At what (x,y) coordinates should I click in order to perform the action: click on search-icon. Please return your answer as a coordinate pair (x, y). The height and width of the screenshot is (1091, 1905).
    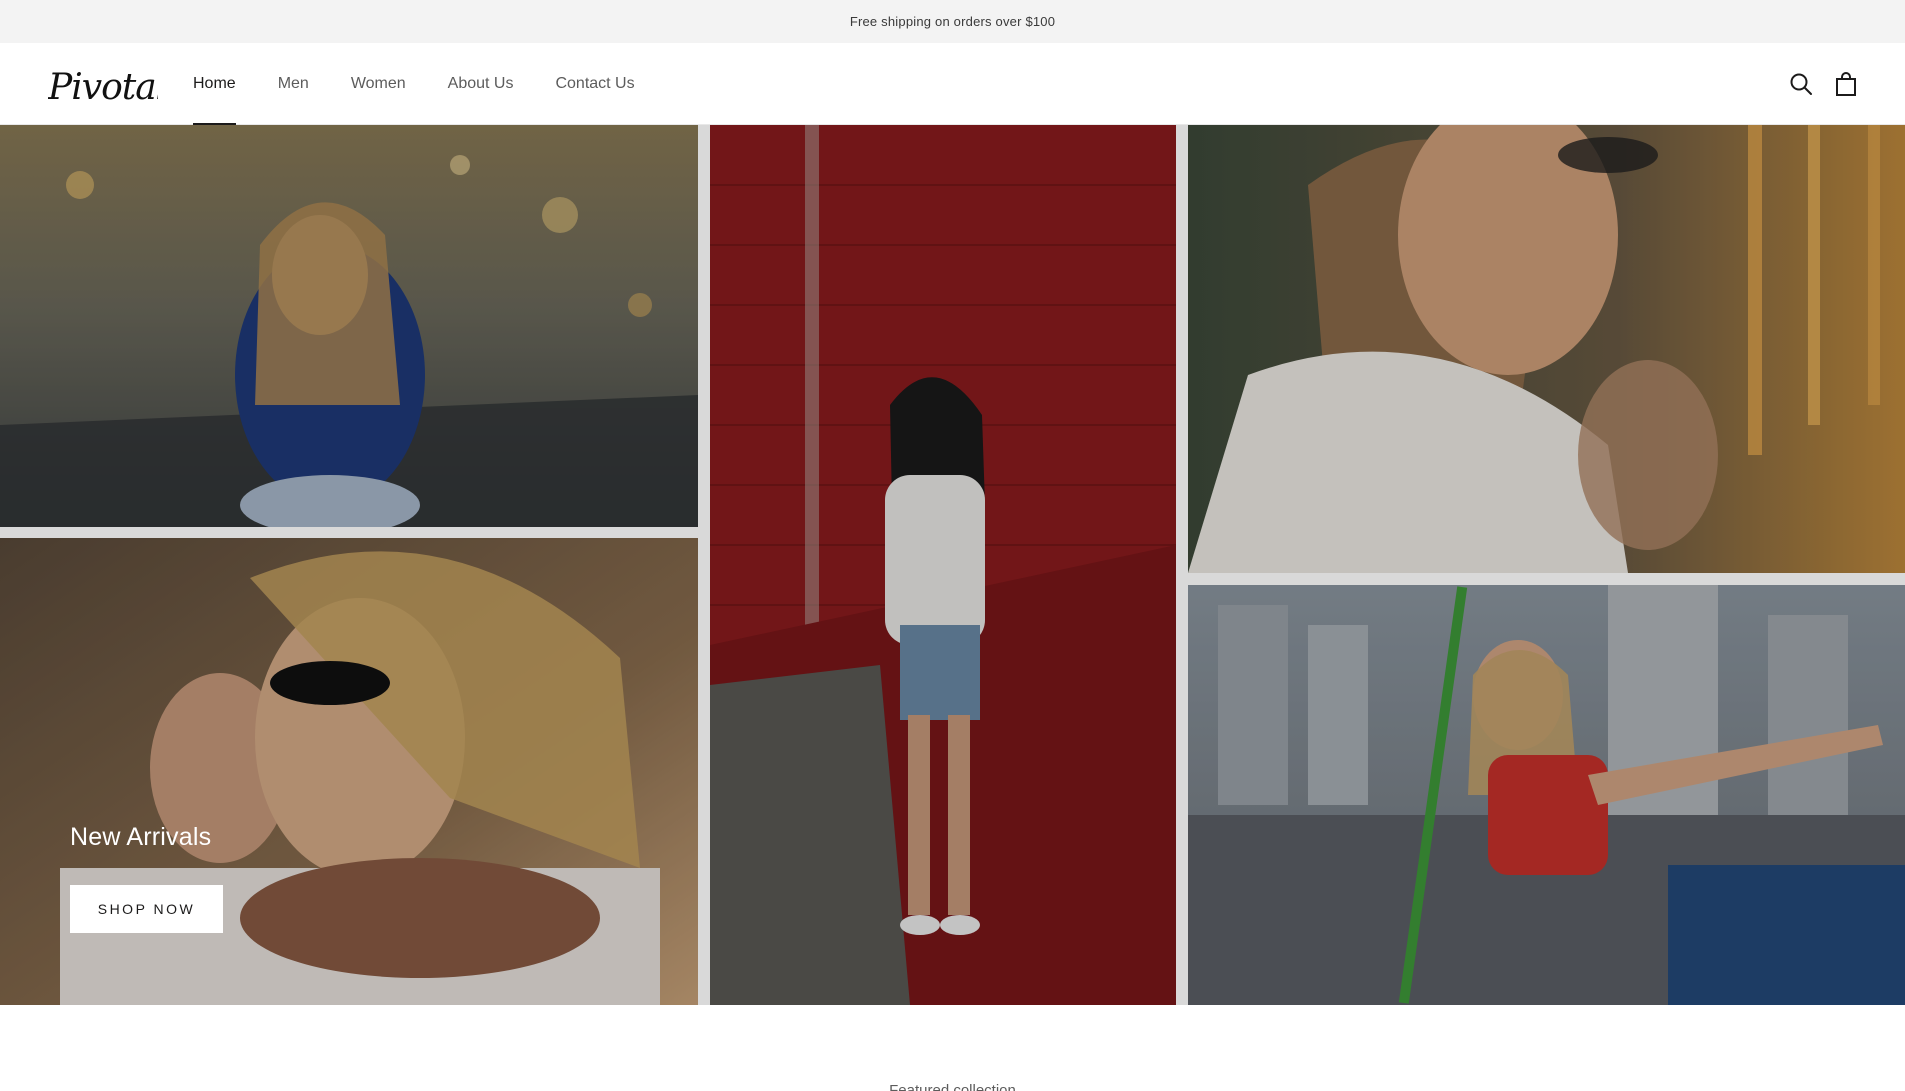
    Looking at the image, I should click on (1801, 84).